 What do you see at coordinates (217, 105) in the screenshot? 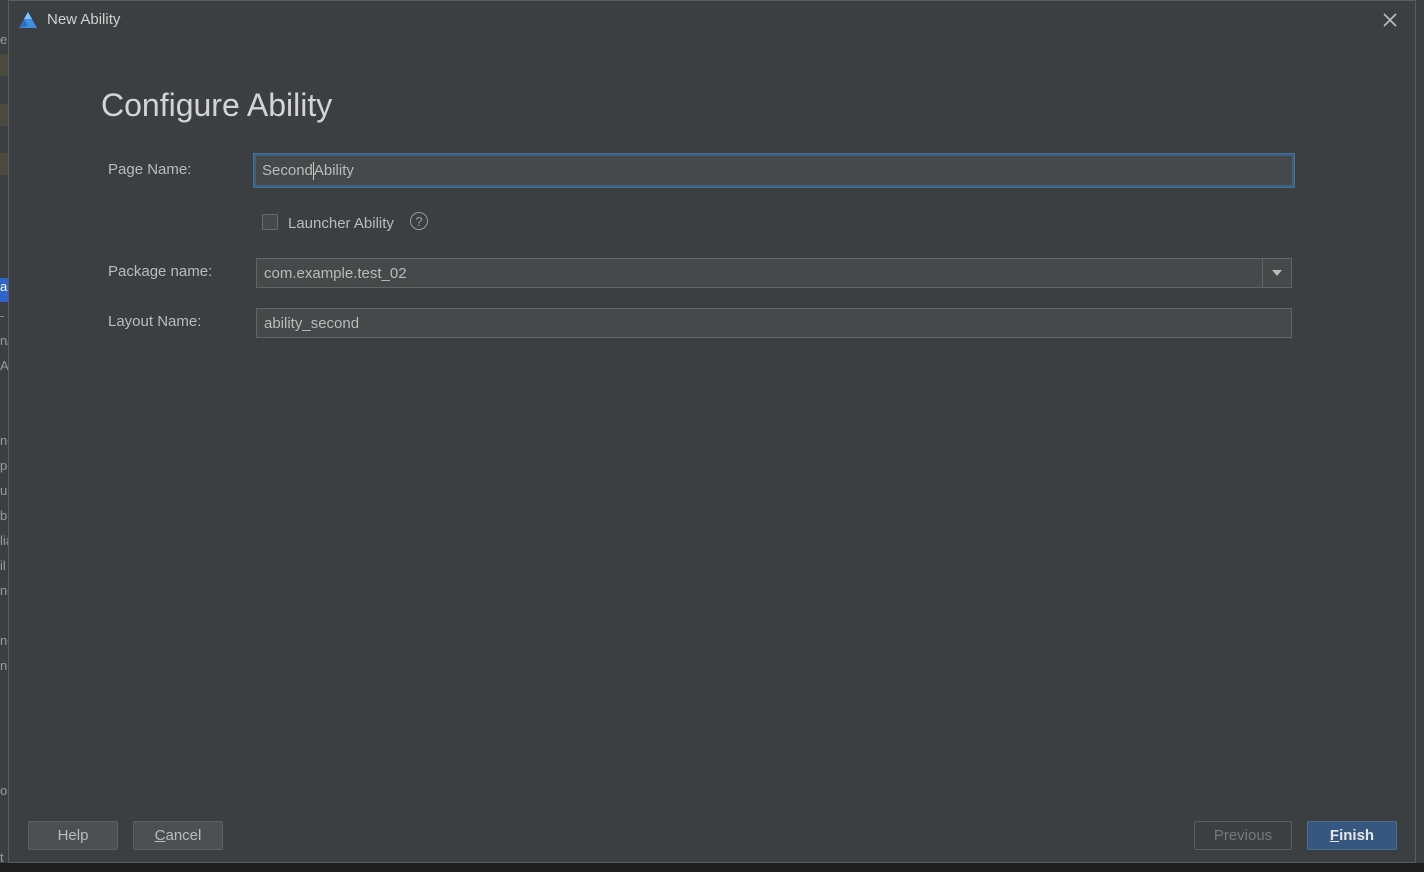
I see `page-heading: Configure Ability` at bounding box center [217, 105].